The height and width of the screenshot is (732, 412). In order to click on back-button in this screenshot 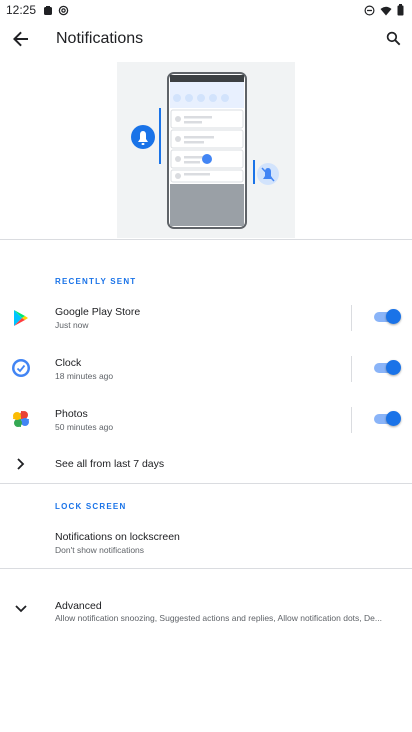, I will do `click(21, 41)`.